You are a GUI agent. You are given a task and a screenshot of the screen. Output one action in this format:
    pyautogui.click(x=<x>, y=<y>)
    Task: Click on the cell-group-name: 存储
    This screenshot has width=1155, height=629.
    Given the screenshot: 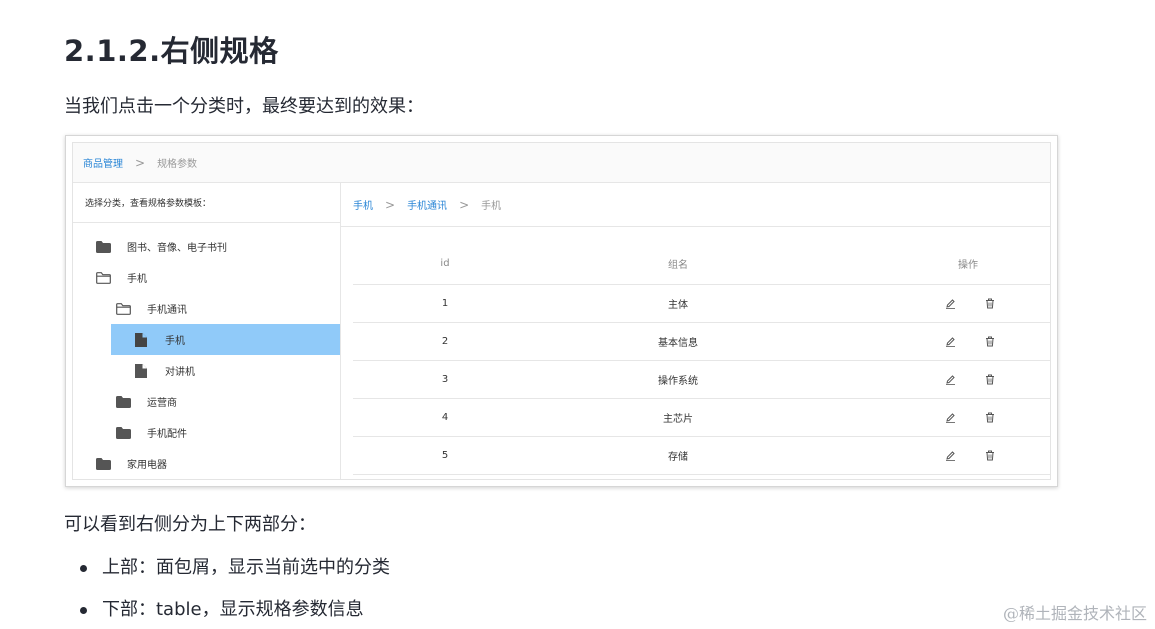 What is the action you would take?
    pyautogui.click(x=678, y=457)
    